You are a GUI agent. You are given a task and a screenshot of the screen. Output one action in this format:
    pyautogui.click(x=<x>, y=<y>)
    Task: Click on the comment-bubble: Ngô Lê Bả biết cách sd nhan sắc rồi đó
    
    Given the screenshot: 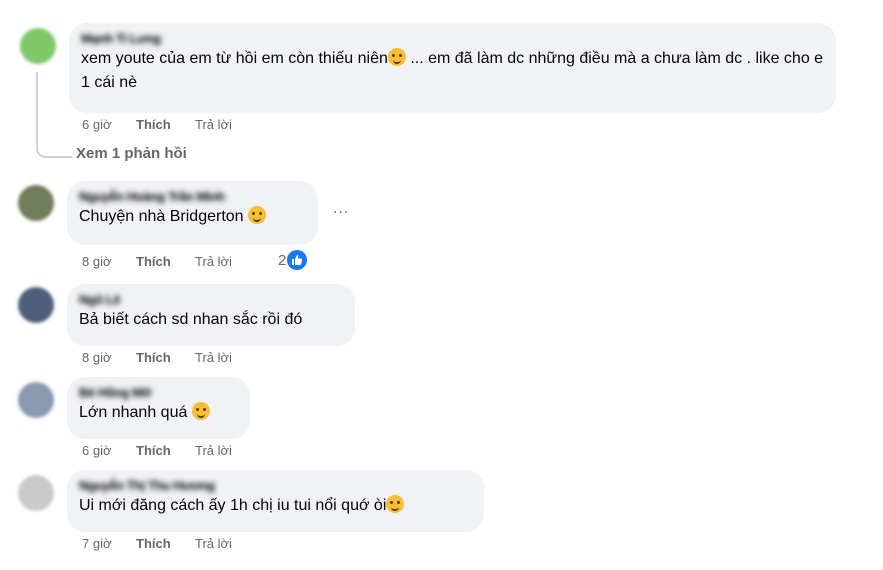 What is the action you would take?
    pyautogui.click(x=211, y=315)
    